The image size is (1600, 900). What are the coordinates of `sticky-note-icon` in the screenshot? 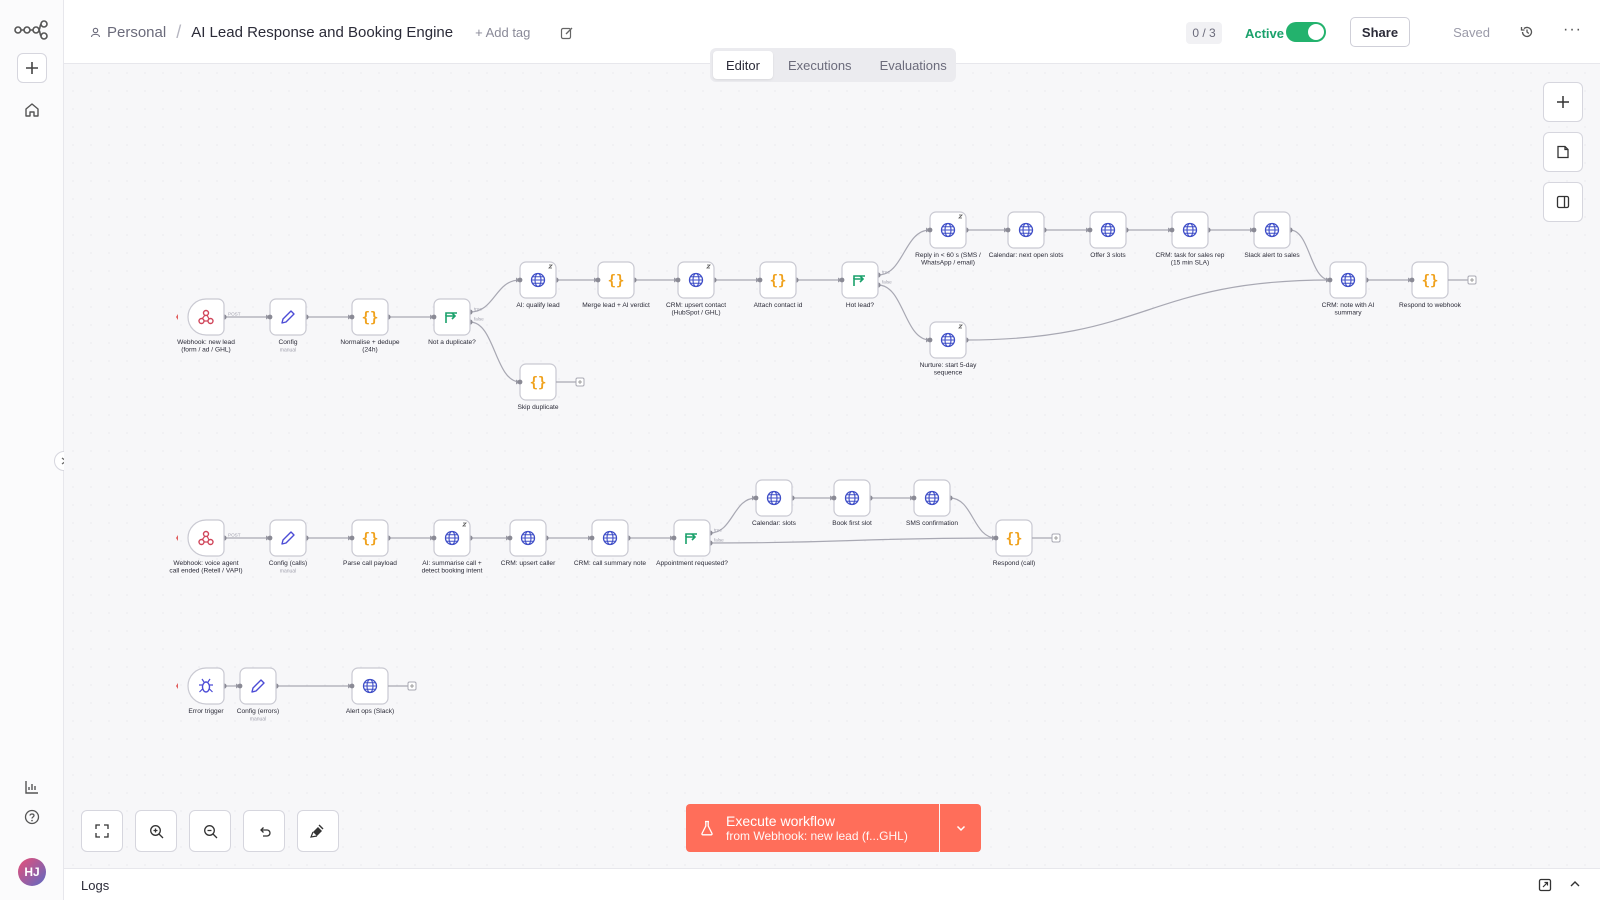 It's located at (1563, 152).